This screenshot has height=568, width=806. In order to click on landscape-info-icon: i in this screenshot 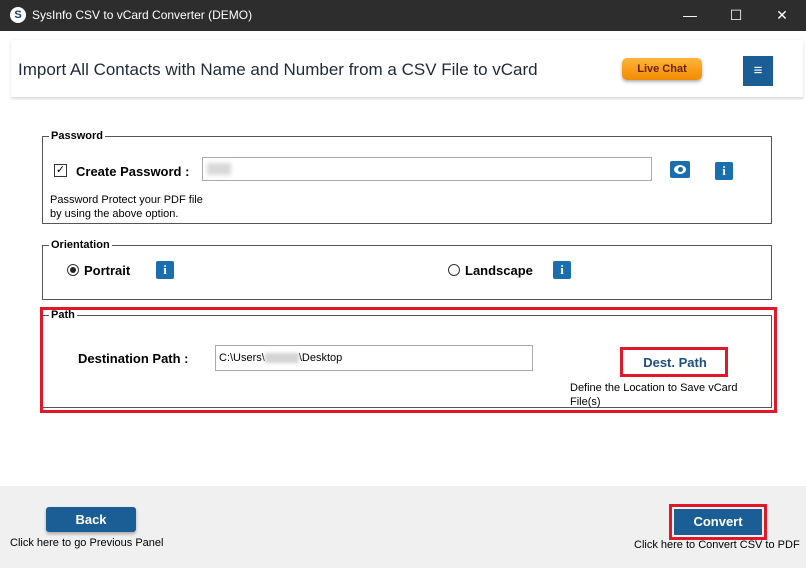, I will do `click(562, 270)`.